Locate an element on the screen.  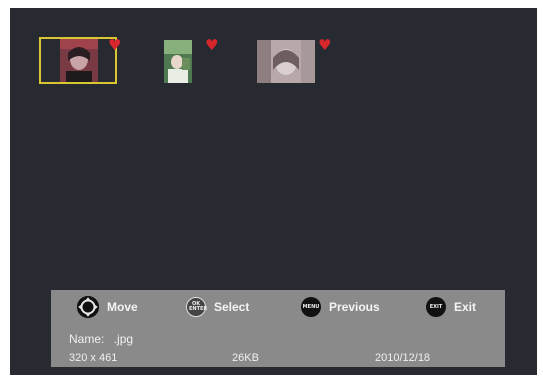
move-label: Move is located at coordinates (122, 307).